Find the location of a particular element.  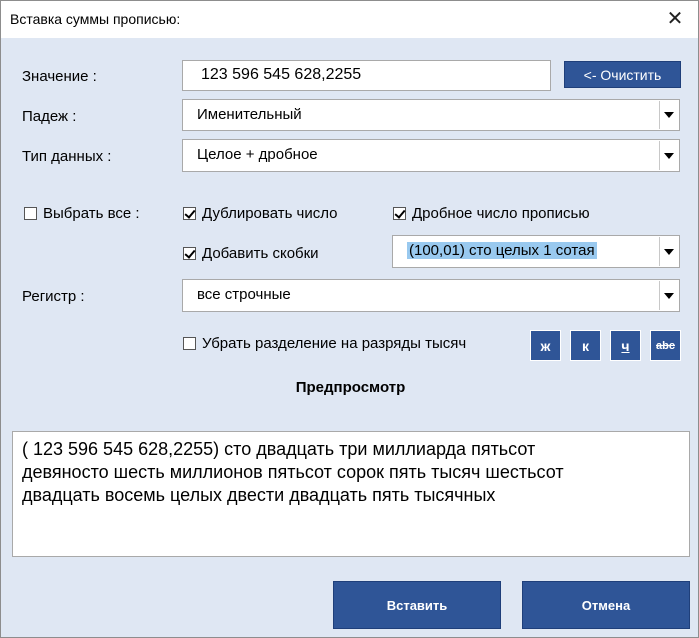

clear-button: <- Очистить is located at coordinates (622, 74).